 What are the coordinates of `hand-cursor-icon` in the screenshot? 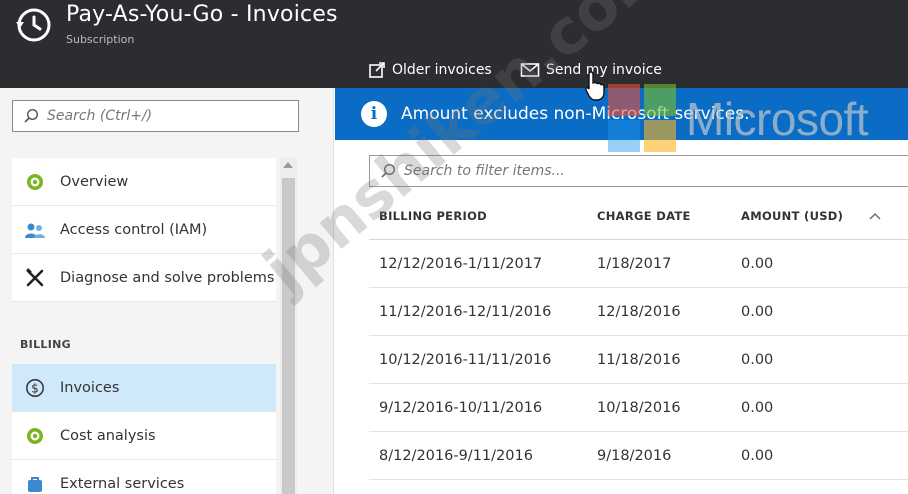 It's located at (595, 86).